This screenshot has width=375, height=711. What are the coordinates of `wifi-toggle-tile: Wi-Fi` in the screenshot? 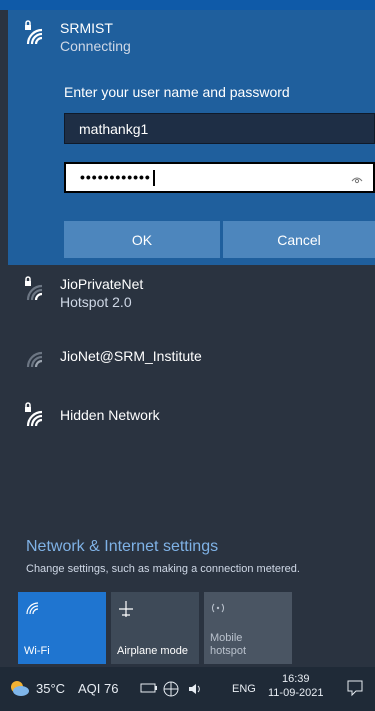 It's located at (62, 628).